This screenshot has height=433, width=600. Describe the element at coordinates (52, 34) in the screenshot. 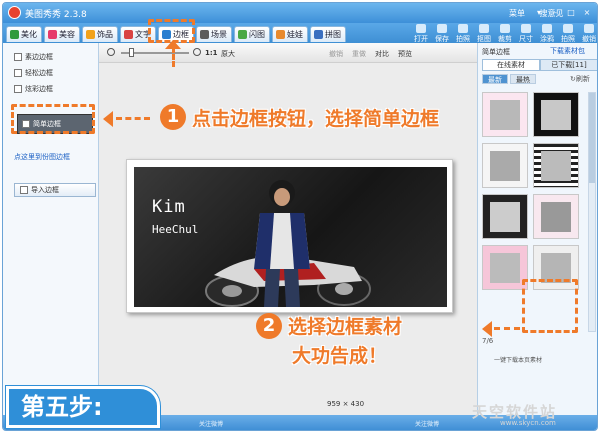

I see `makeup-icon` at that location.